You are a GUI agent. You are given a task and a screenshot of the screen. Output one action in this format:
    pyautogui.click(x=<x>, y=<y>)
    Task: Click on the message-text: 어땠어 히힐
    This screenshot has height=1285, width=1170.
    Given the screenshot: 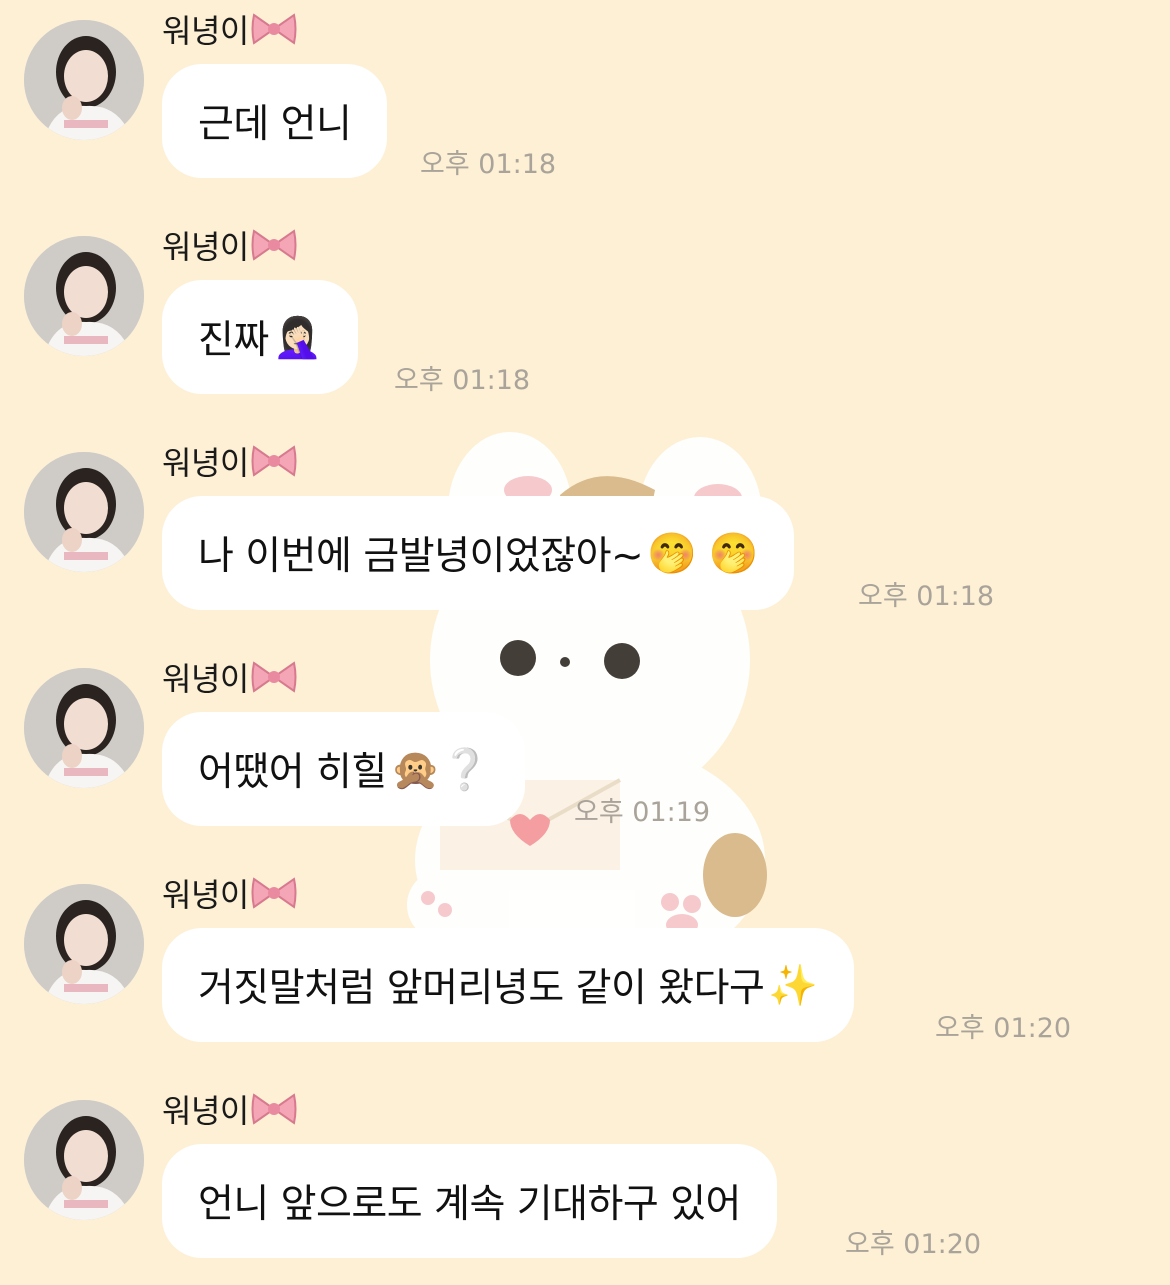 What is the action you would take?
    pyautogui.click(x=292, y=772)
    